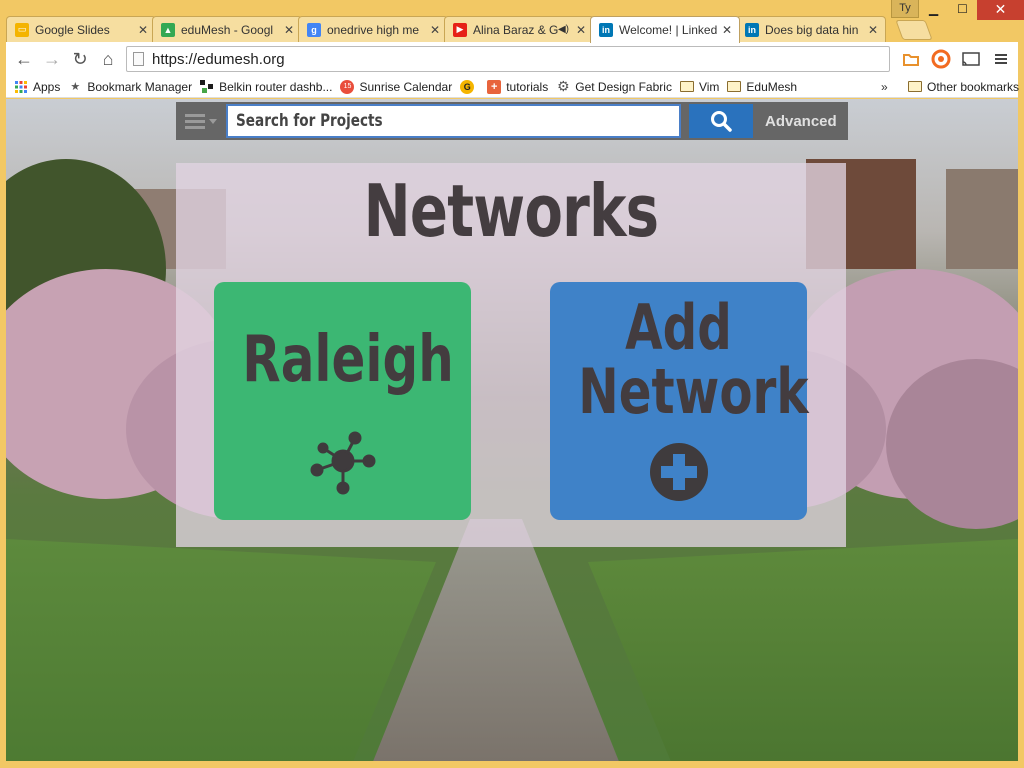 The height and width of the screenshot is (768, 1024). I want to click on bookmark-tutorials: + tutorials, so click(518, 86).